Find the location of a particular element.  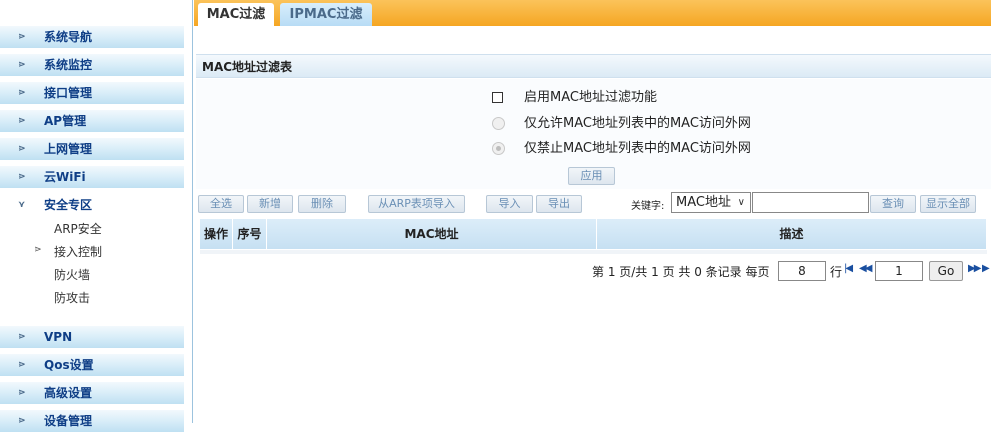

sidebar-item-label: 系统监控 is located at coordinates (68, 65).